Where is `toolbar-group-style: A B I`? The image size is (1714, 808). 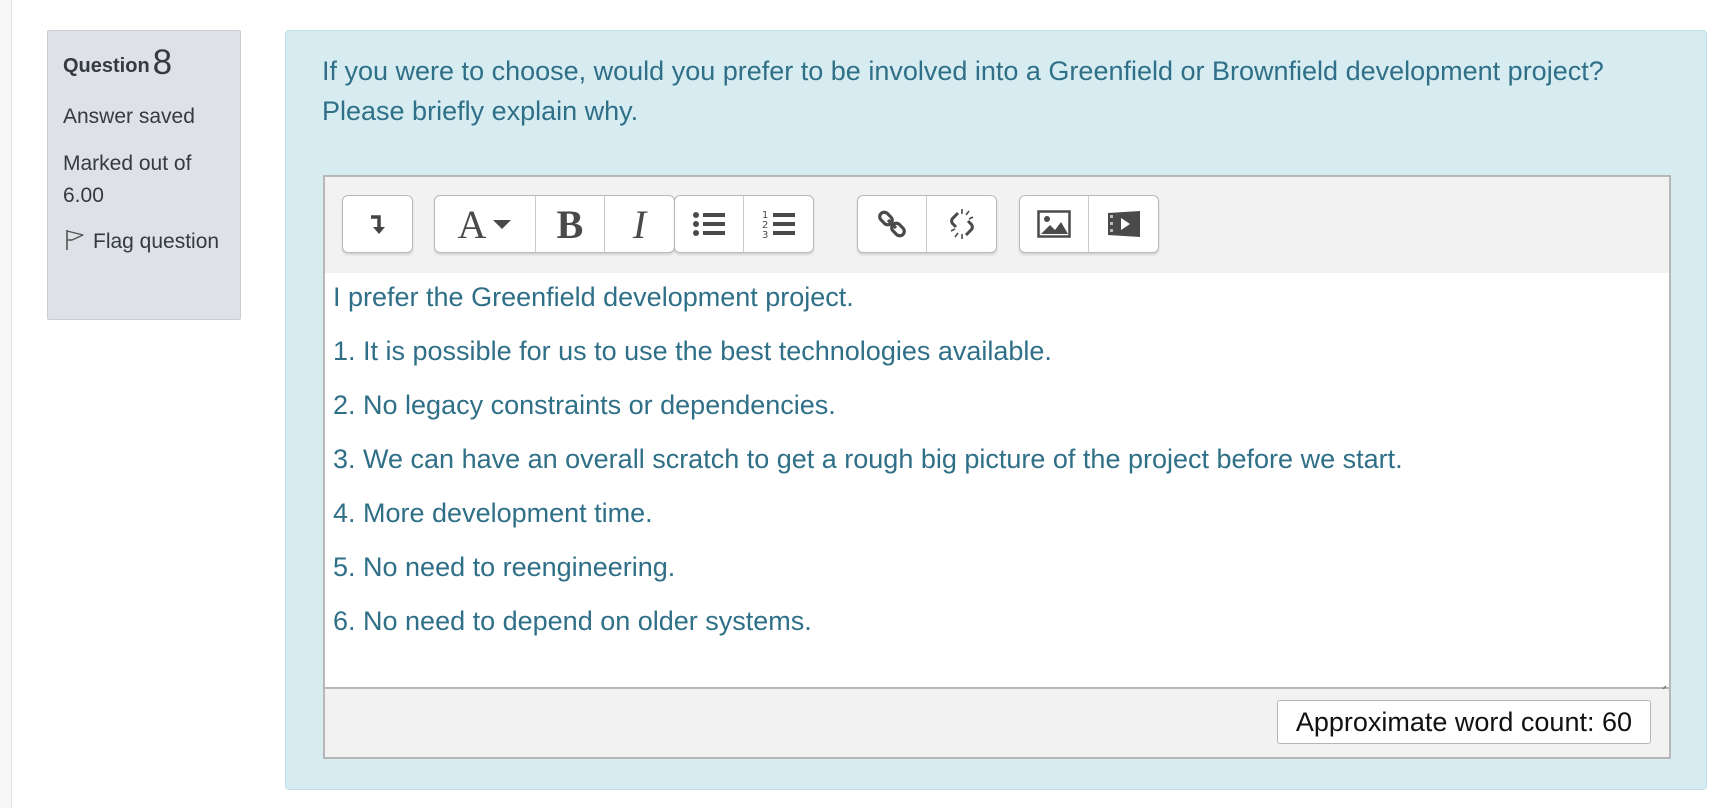
toolbar-group-style: A B I is located at coordinates (554, 224).